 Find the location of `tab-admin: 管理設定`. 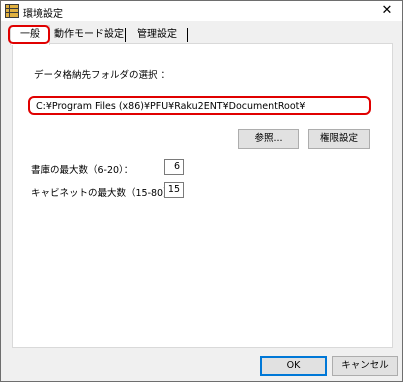

tab-admin: 管理設定 is located at coordinates (157, 34).